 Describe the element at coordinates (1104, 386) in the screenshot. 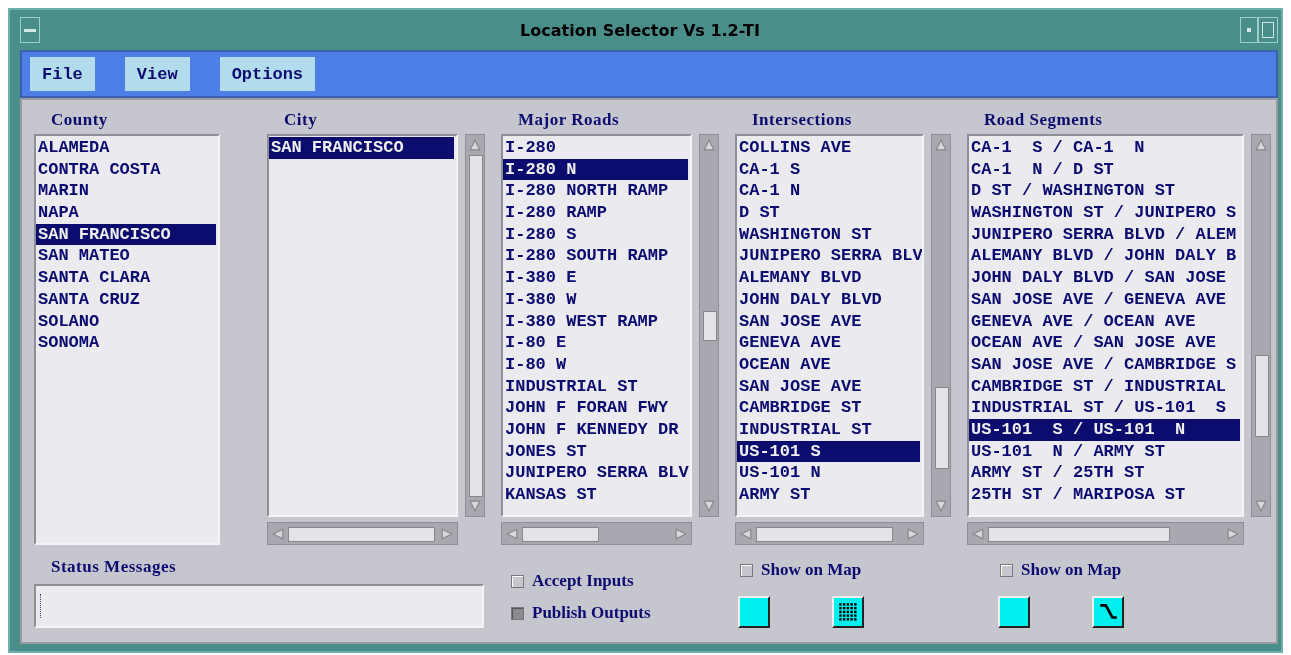

I see `list-item: CAMBRIDGE ST / INDUSTRIAL` at that location.